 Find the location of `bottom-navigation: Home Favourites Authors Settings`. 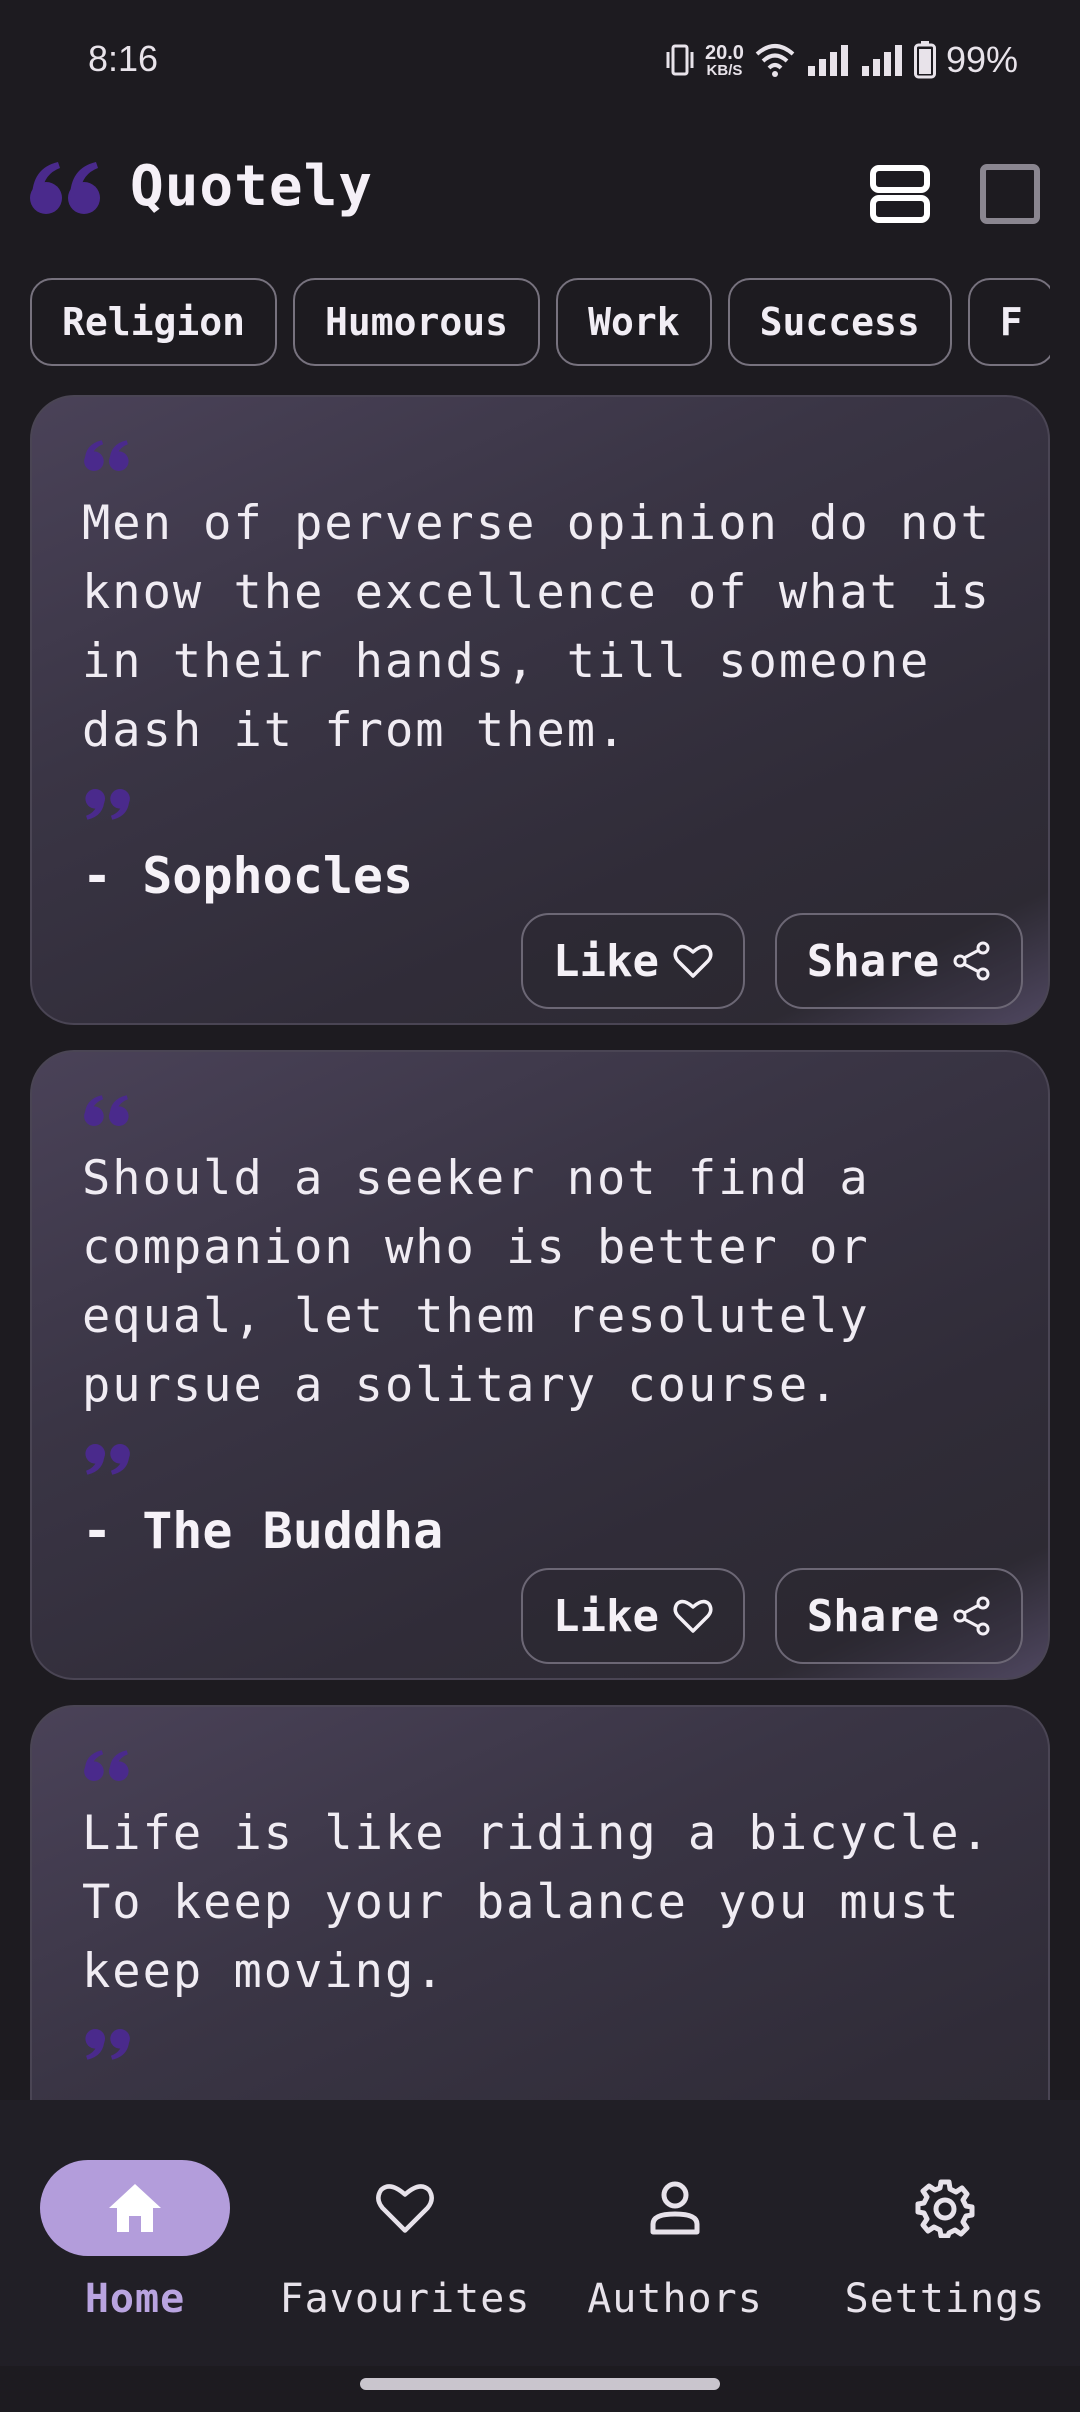

bottom-navigation: Home Favourites Authors Settings is located at coordinates (540, 2233).